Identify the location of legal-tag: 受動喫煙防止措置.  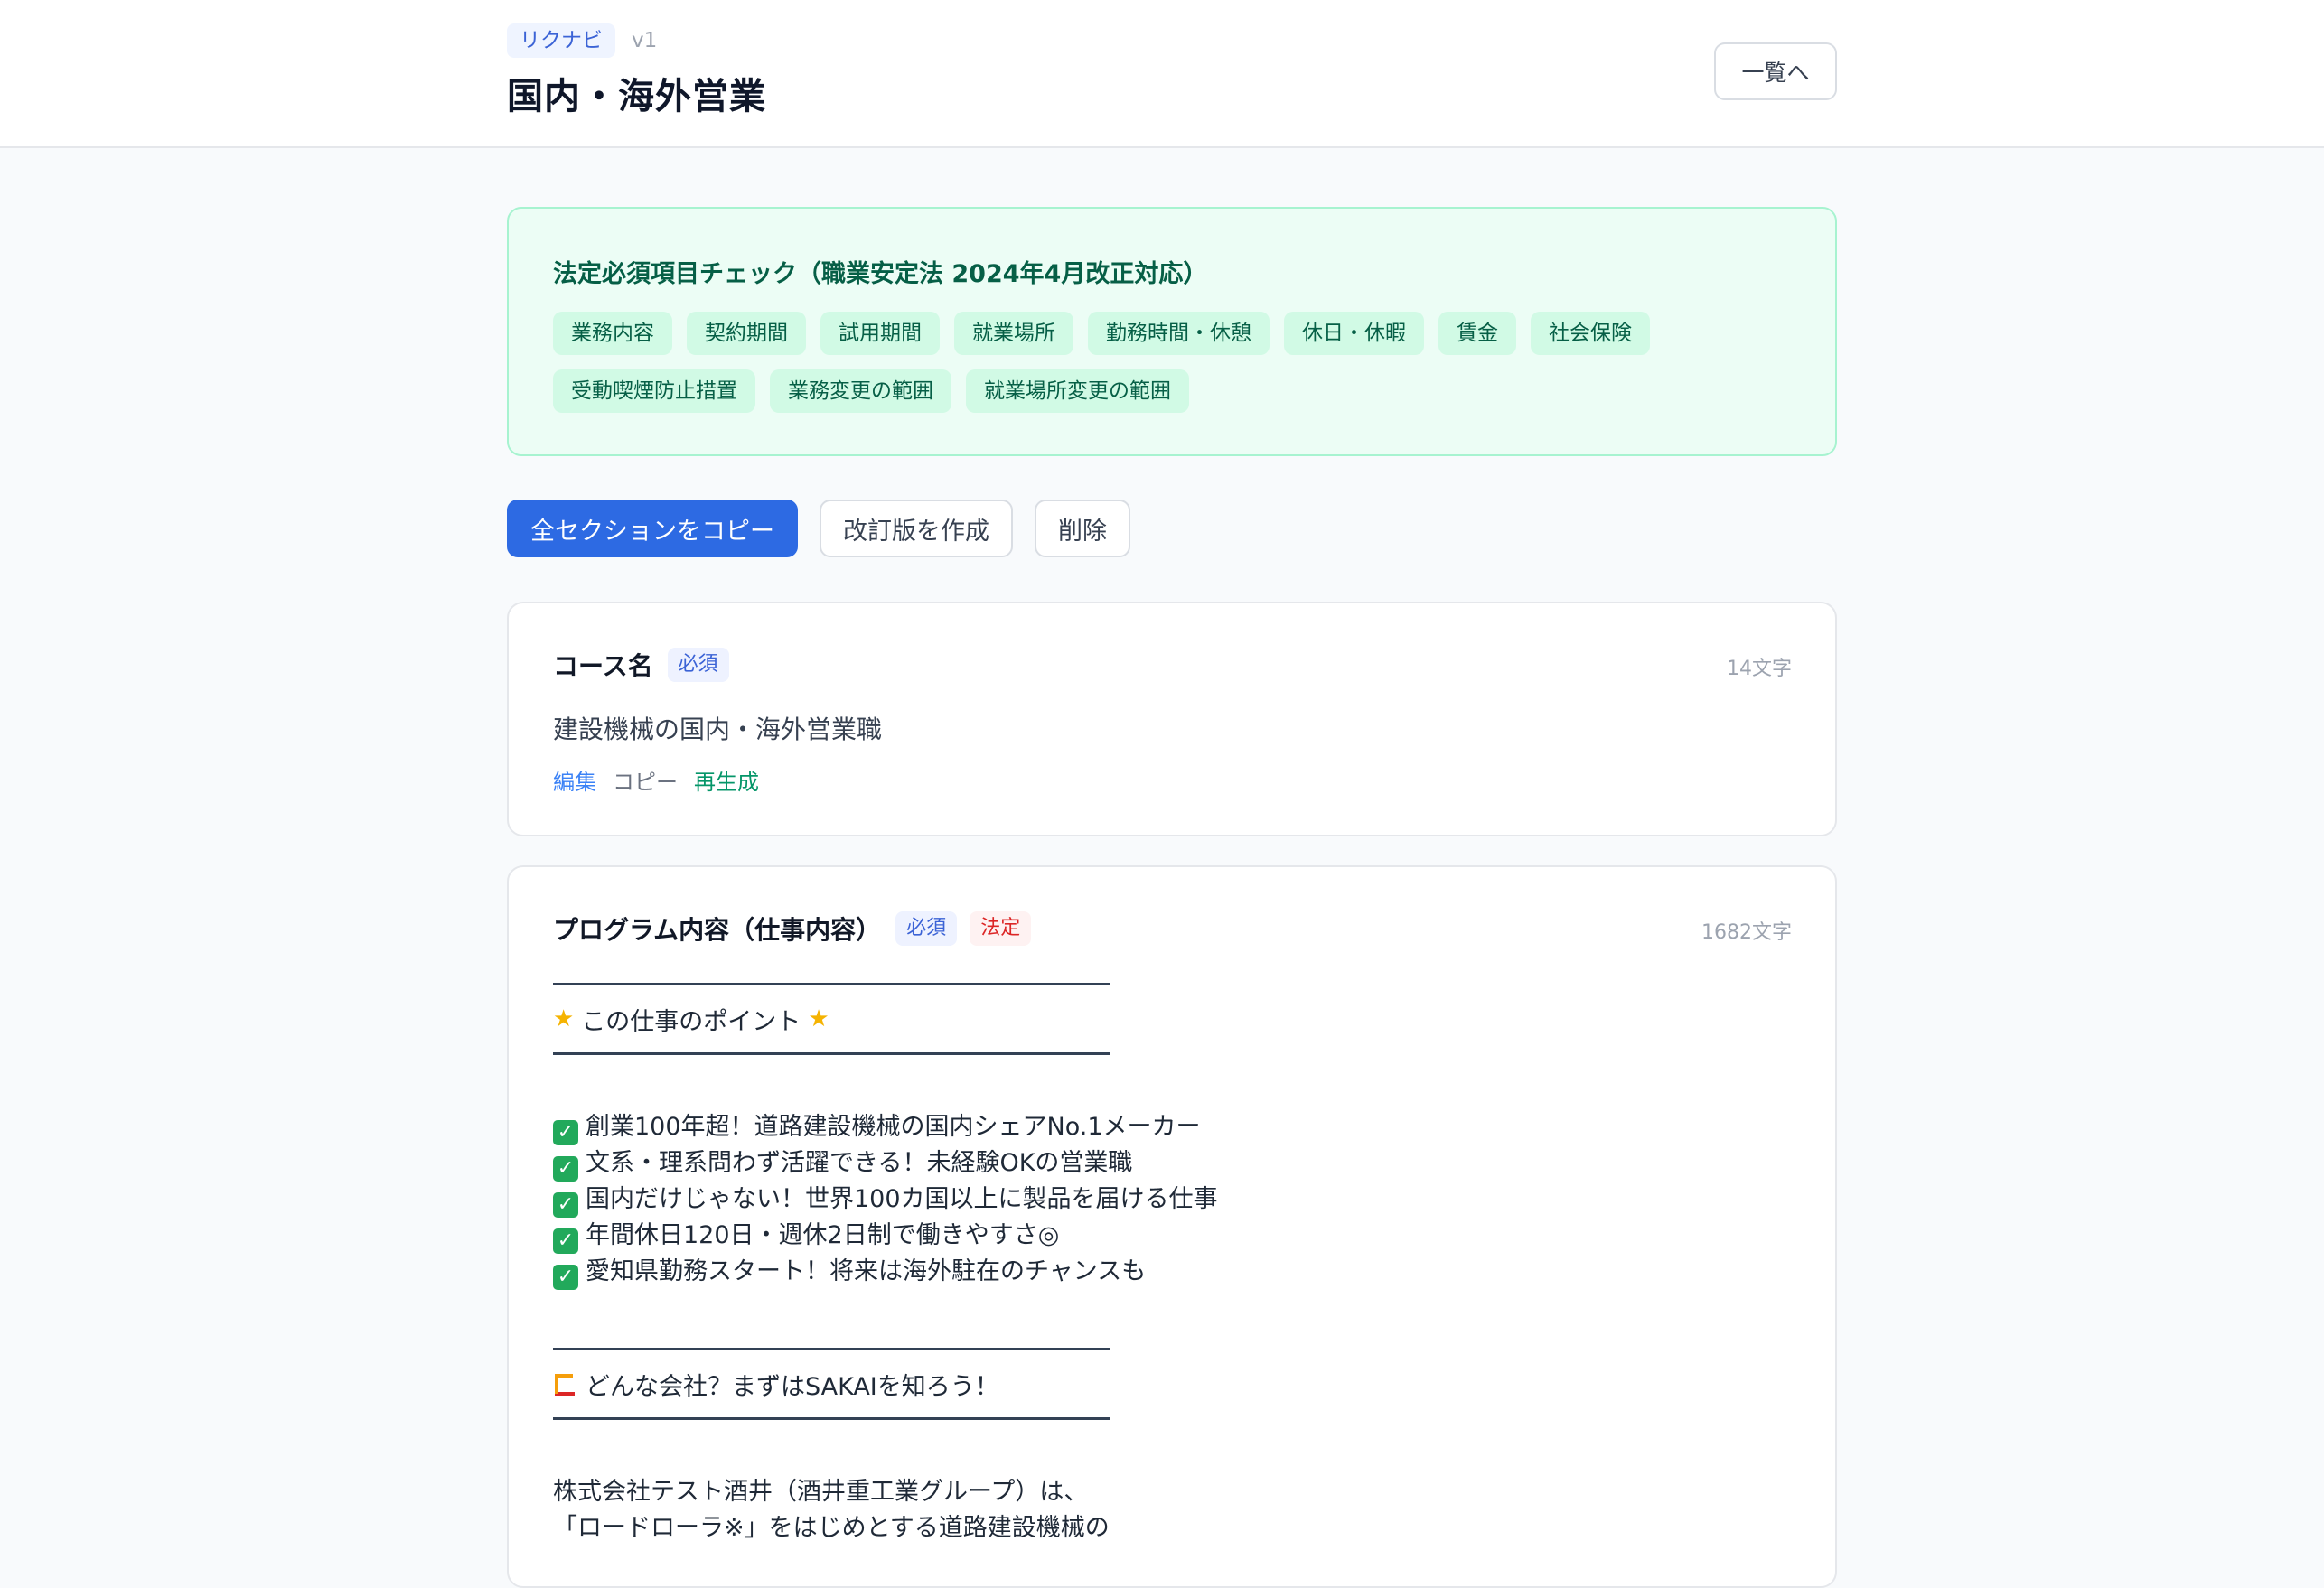
(654, 391).